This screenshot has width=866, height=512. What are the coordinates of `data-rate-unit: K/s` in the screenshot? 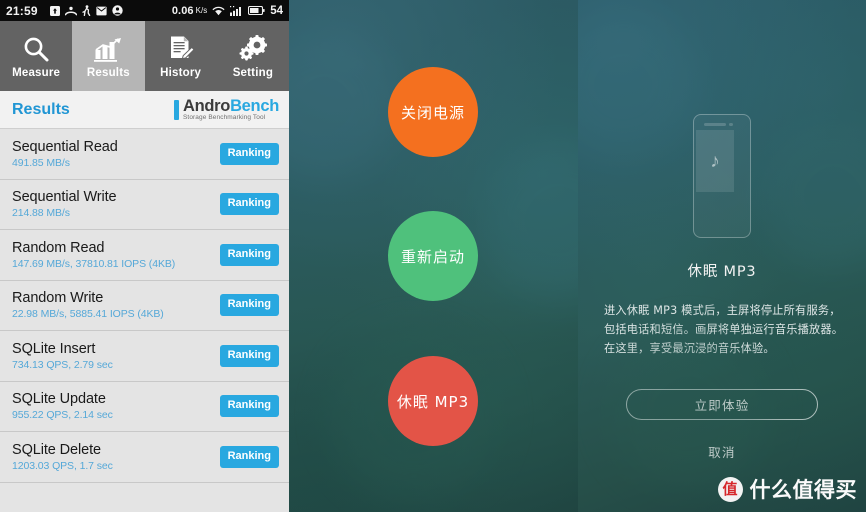 It's located at (201, 10).